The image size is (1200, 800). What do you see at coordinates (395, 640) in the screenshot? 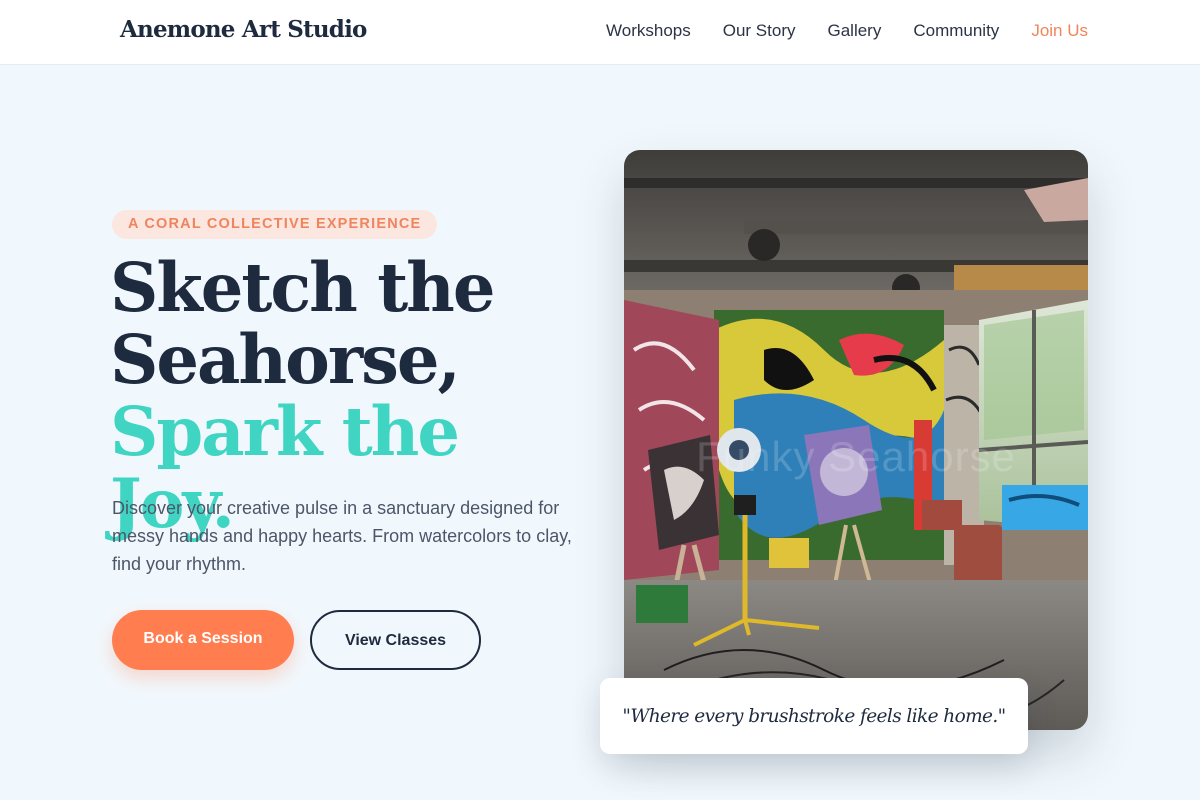
I see `view-classes-button: View Classes` at bounding box center [395, 640].